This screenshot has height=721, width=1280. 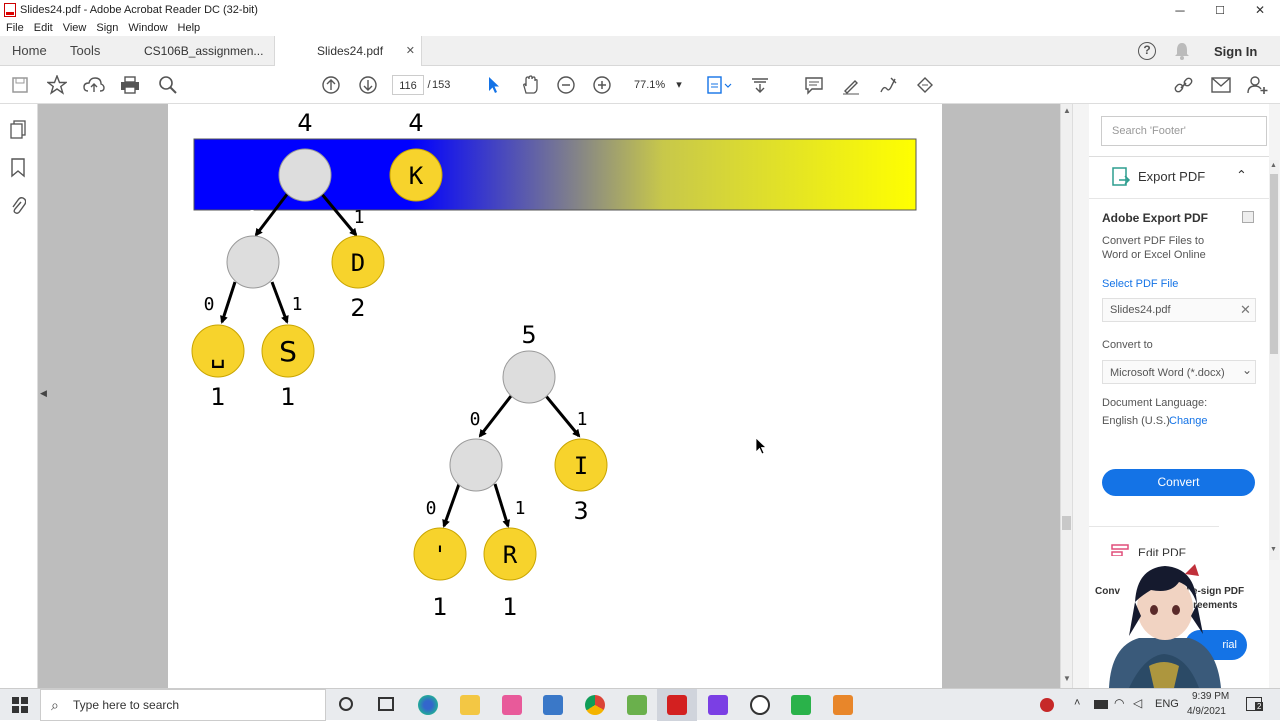 I want to click on remove-file-icon: ✕, so click(x=1245, y=310).